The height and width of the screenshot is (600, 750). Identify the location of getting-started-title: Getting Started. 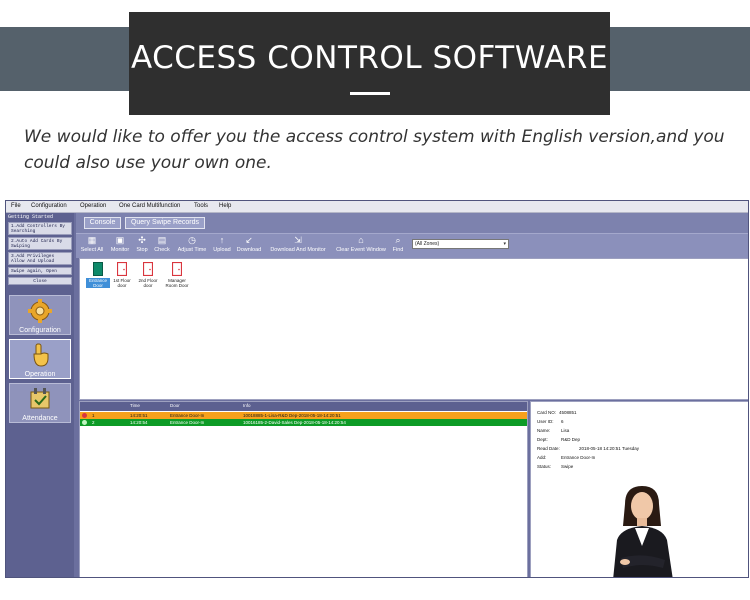
(31, 217).